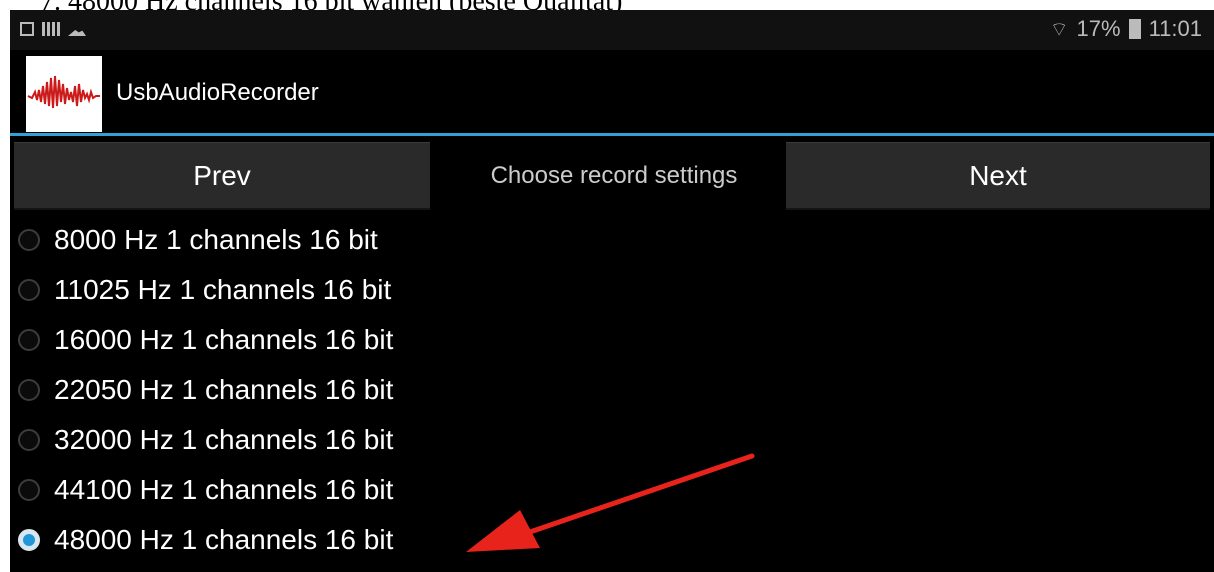 The width and height of the screenshot is (1214, 572). What do you see at coordinates (610, 502) in the screenshot?
I see `annotation-arrow-icon` at bounding box center [610, 502].